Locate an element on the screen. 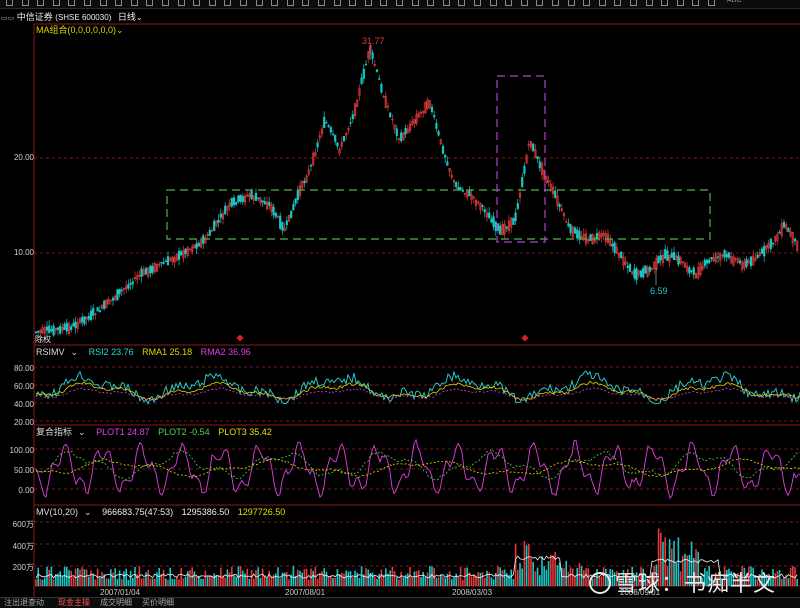  high-price-label: 31.77 is located at coordinates (373, 41).